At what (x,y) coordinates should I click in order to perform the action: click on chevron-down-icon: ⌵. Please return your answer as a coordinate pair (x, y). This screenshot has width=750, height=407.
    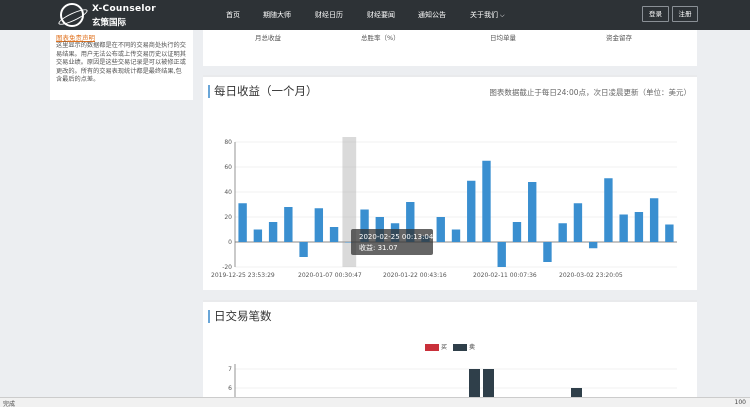
    Looking at the image, I should click on (502, 15).